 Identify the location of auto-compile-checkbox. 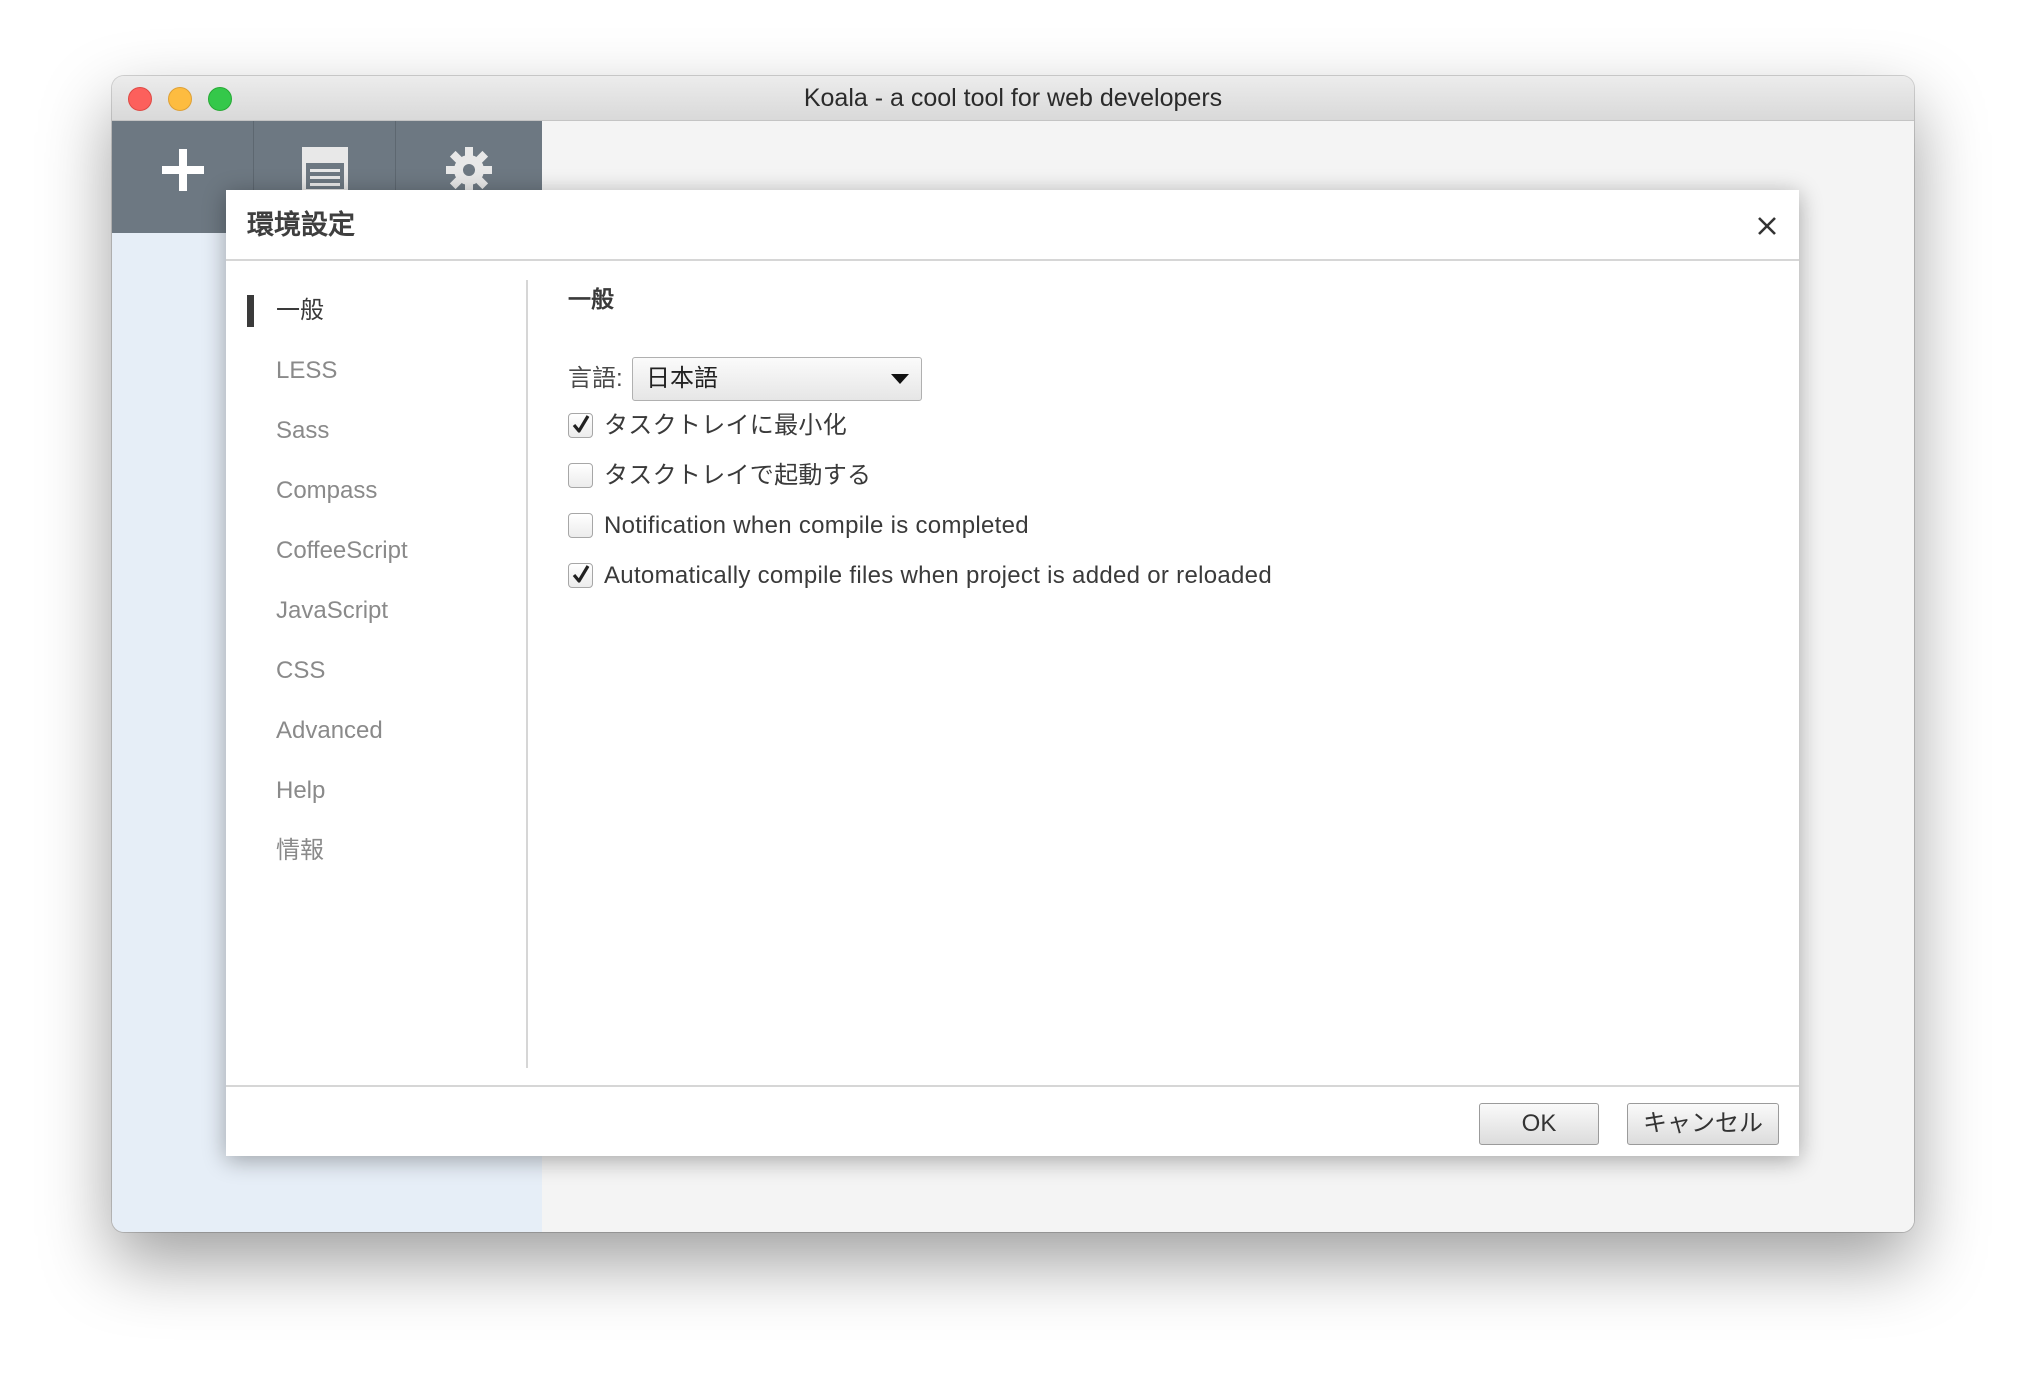
(580, 575).